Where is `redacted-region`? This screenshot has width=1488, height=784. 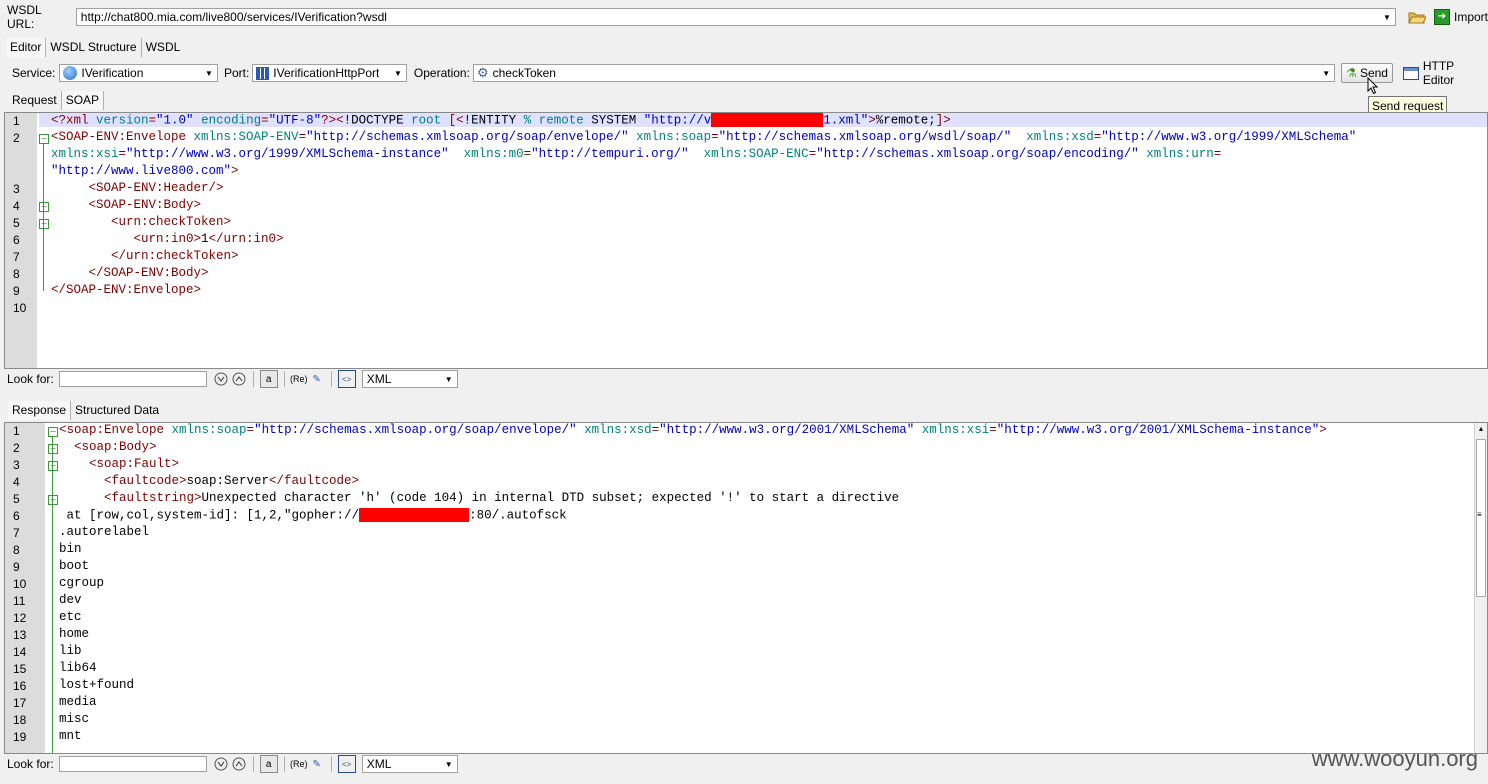 redacted-region is located at coordinates (414, 515).